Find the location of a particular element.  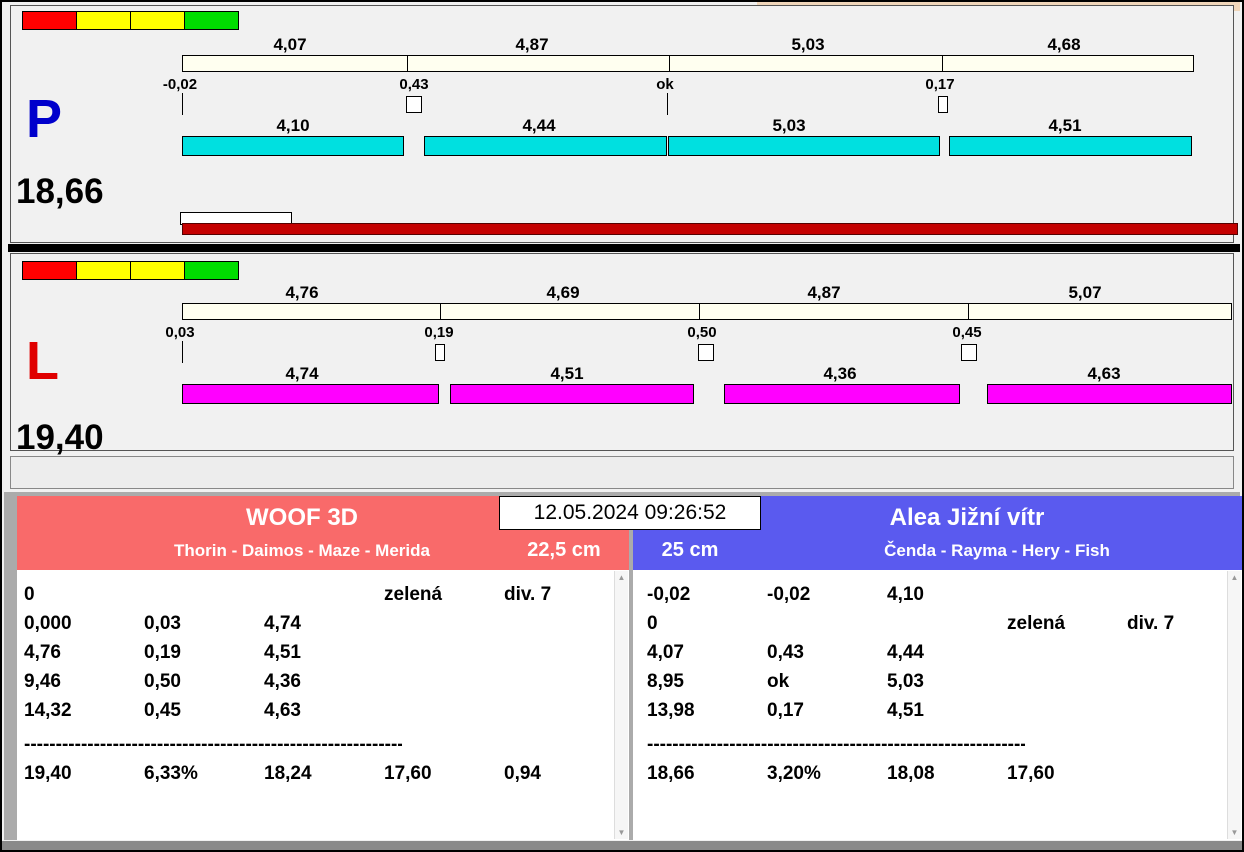

result-cell: 0,19 is located at coordinates (162, 652).